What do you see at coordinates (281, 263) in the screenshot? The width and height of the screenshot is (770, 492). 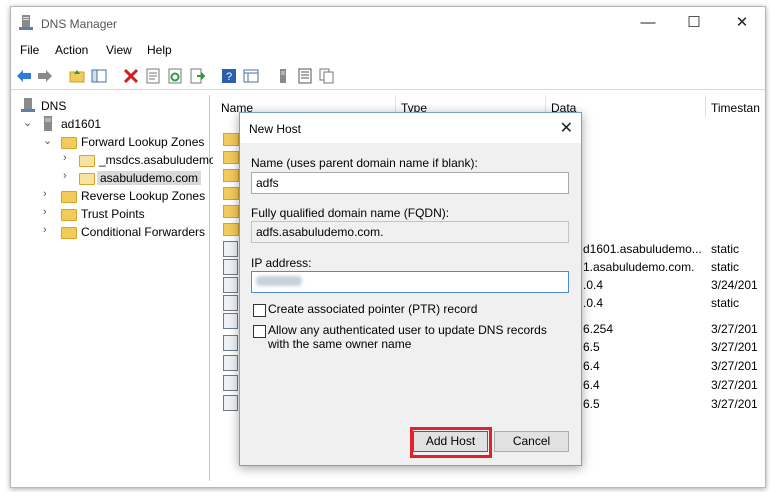 I see `ip-address-label: IP address:` at bounding box center [281, 263].